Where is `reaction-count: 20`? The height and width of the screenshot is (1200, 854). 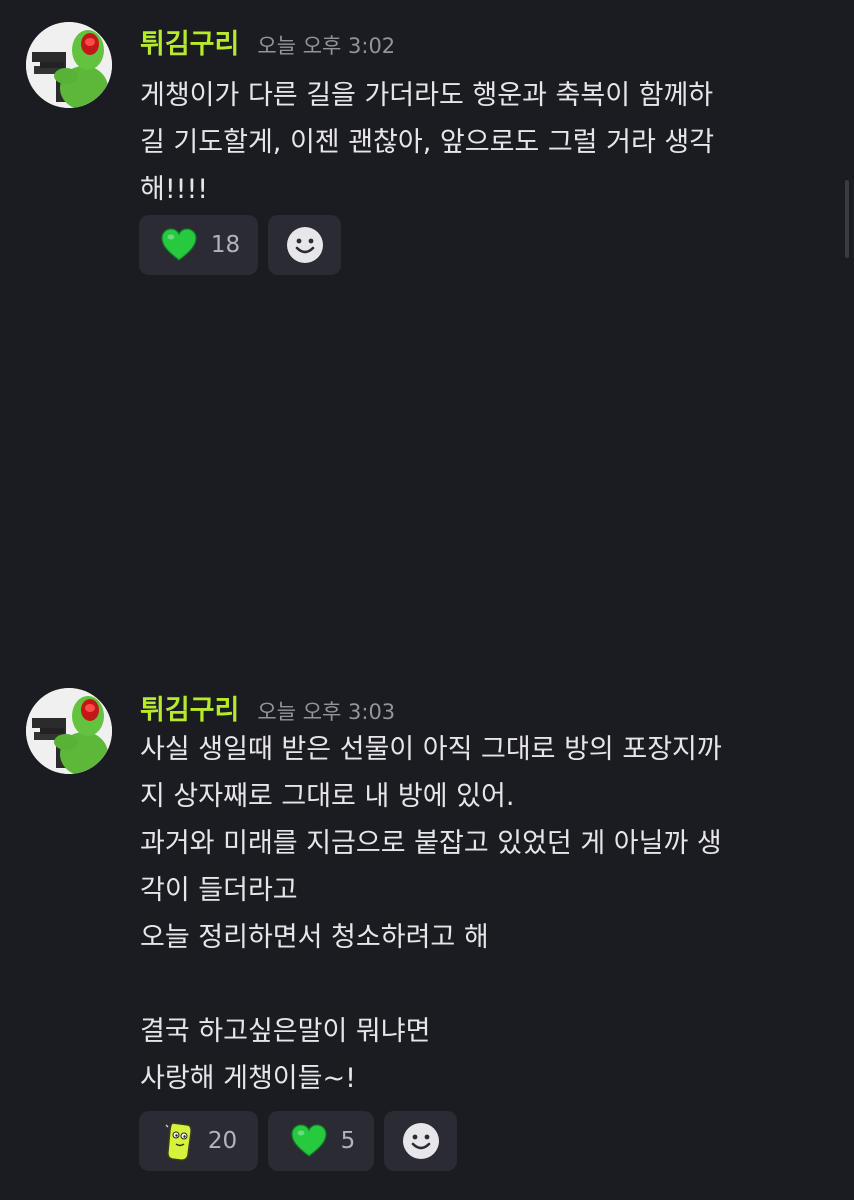 reaction-count: 20 is located at coordinates (222, 1141).